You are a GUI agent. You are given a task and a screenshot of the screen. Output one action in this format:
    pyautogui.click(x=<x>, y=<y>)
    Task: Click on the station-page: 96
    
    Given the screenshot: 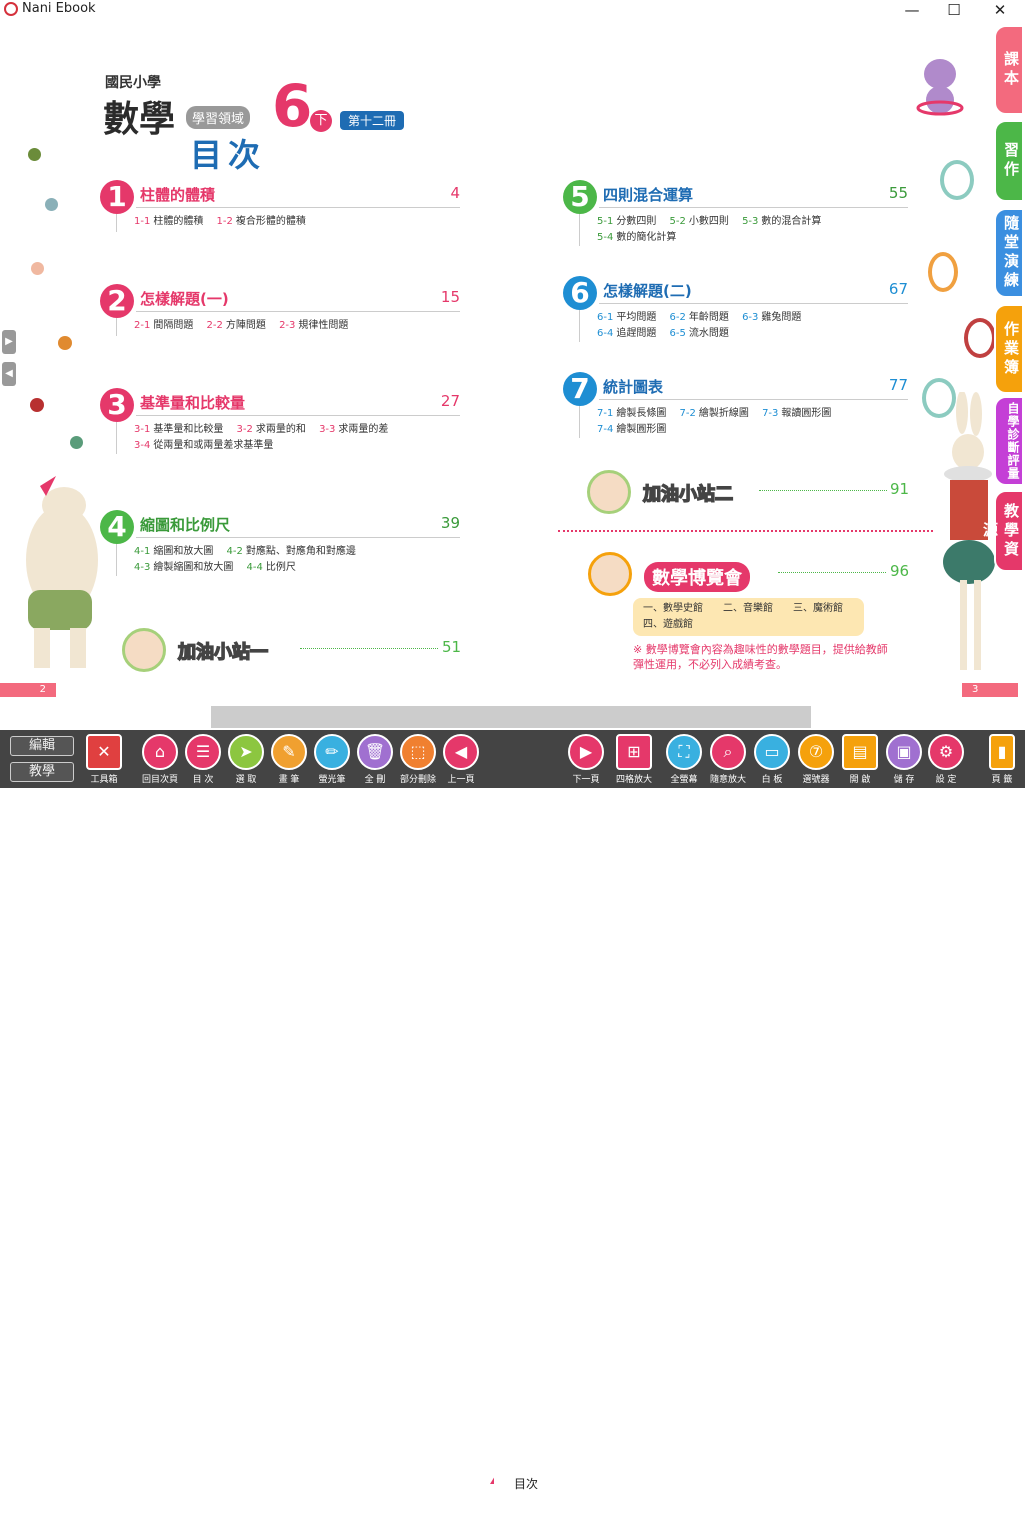 What is the action you would take?
    pyautogui.click(x=900, y=571)
    